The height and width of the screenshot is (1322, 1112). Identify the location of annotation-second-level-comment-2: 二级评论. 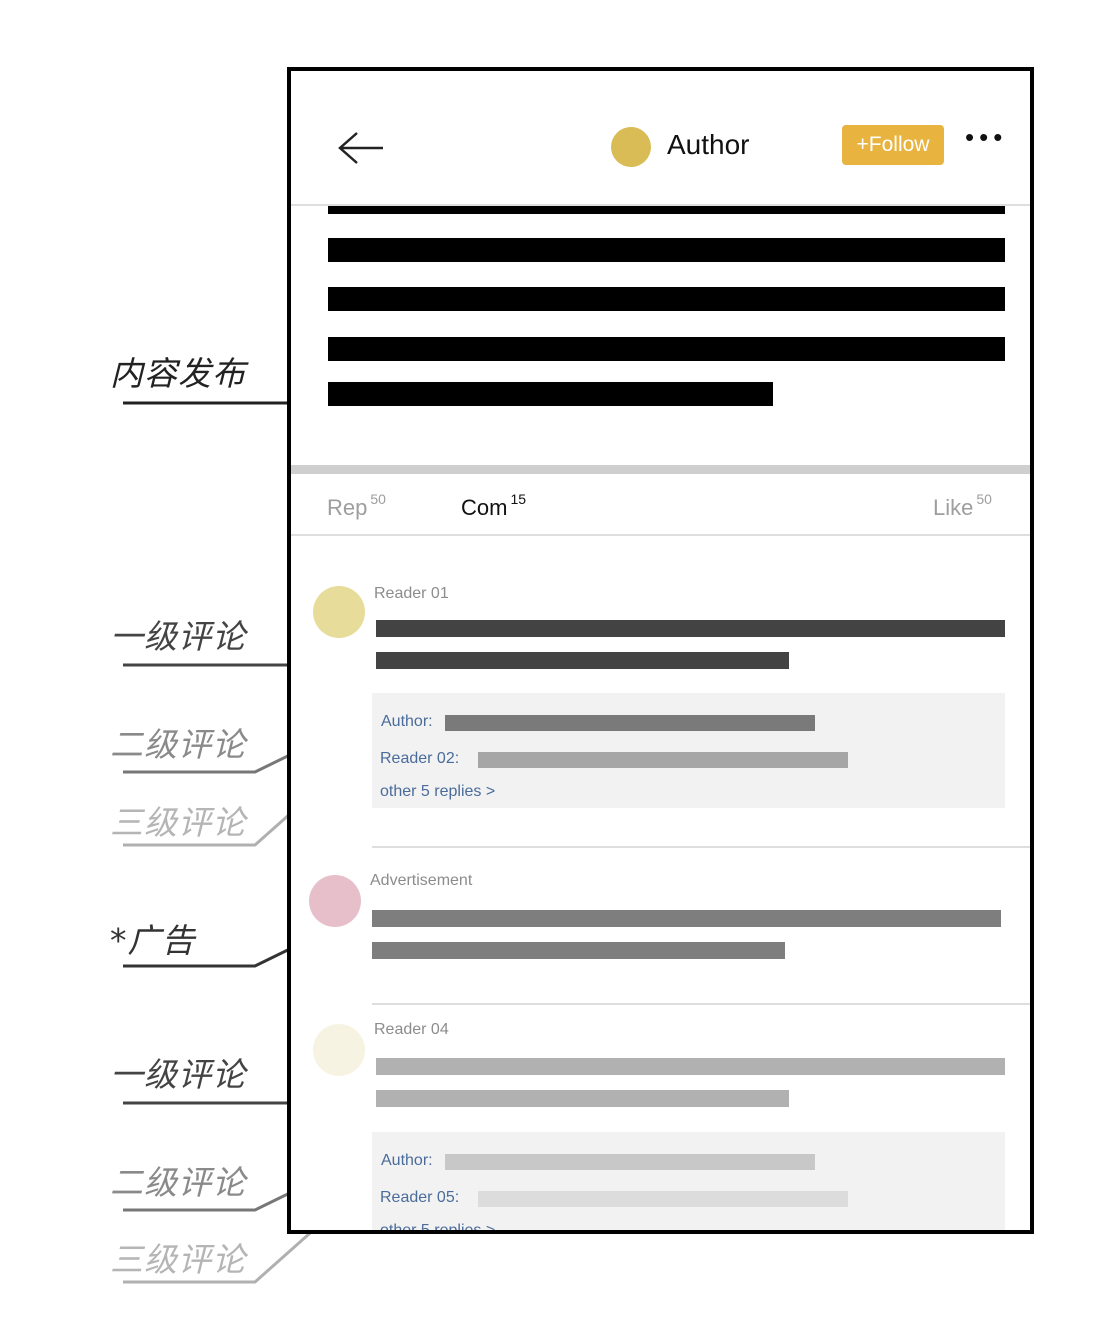
(178, 1182).